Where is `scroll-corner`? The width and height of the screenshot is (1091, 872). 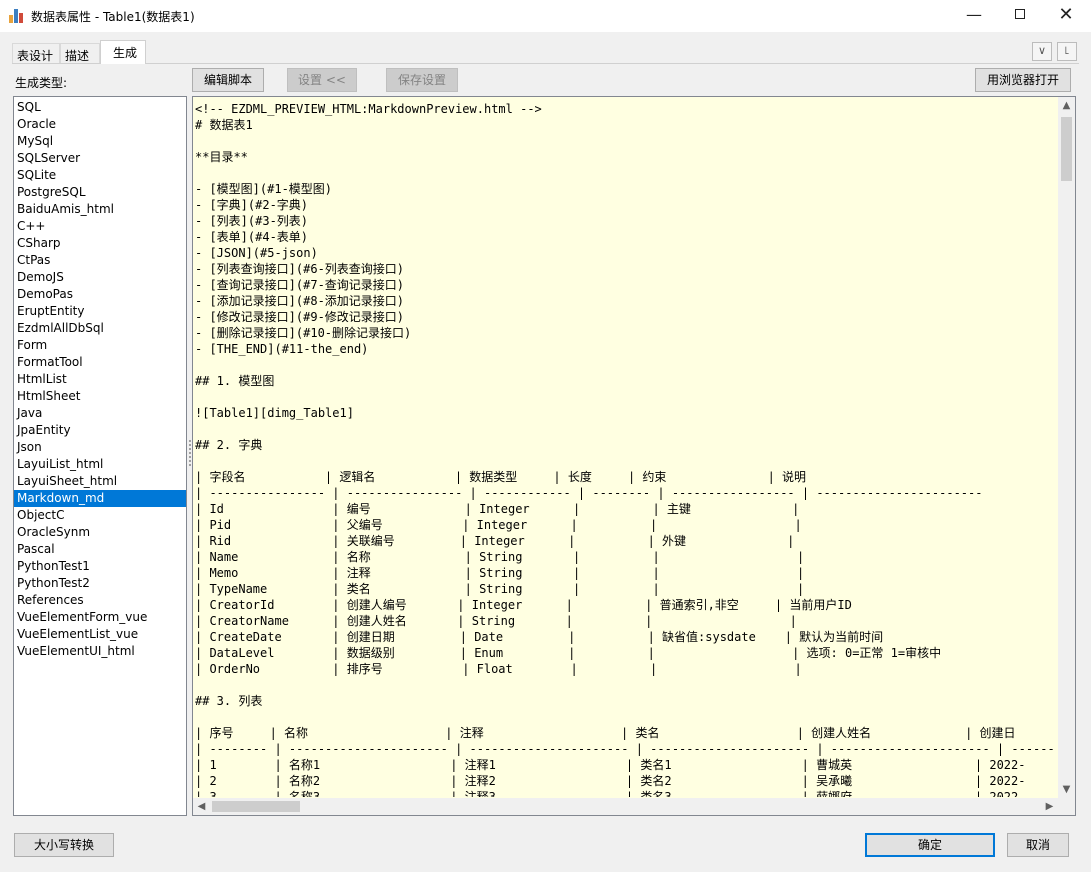
scroll-corner is located at coordinates (1066, 806).